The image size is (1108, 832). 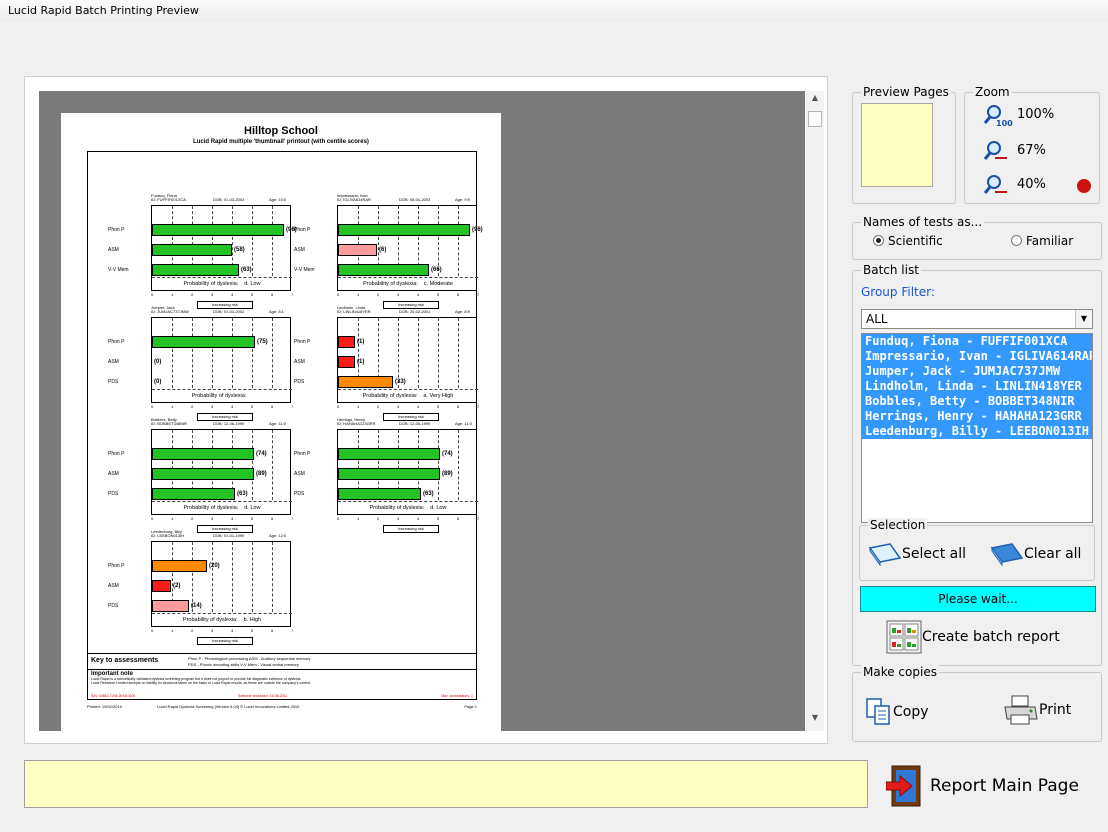 What do you see at coordinates (815, 411) in the screenshot?
I see `preview-scrollbar: ▲ ▼` at bounding box center [815, 411].